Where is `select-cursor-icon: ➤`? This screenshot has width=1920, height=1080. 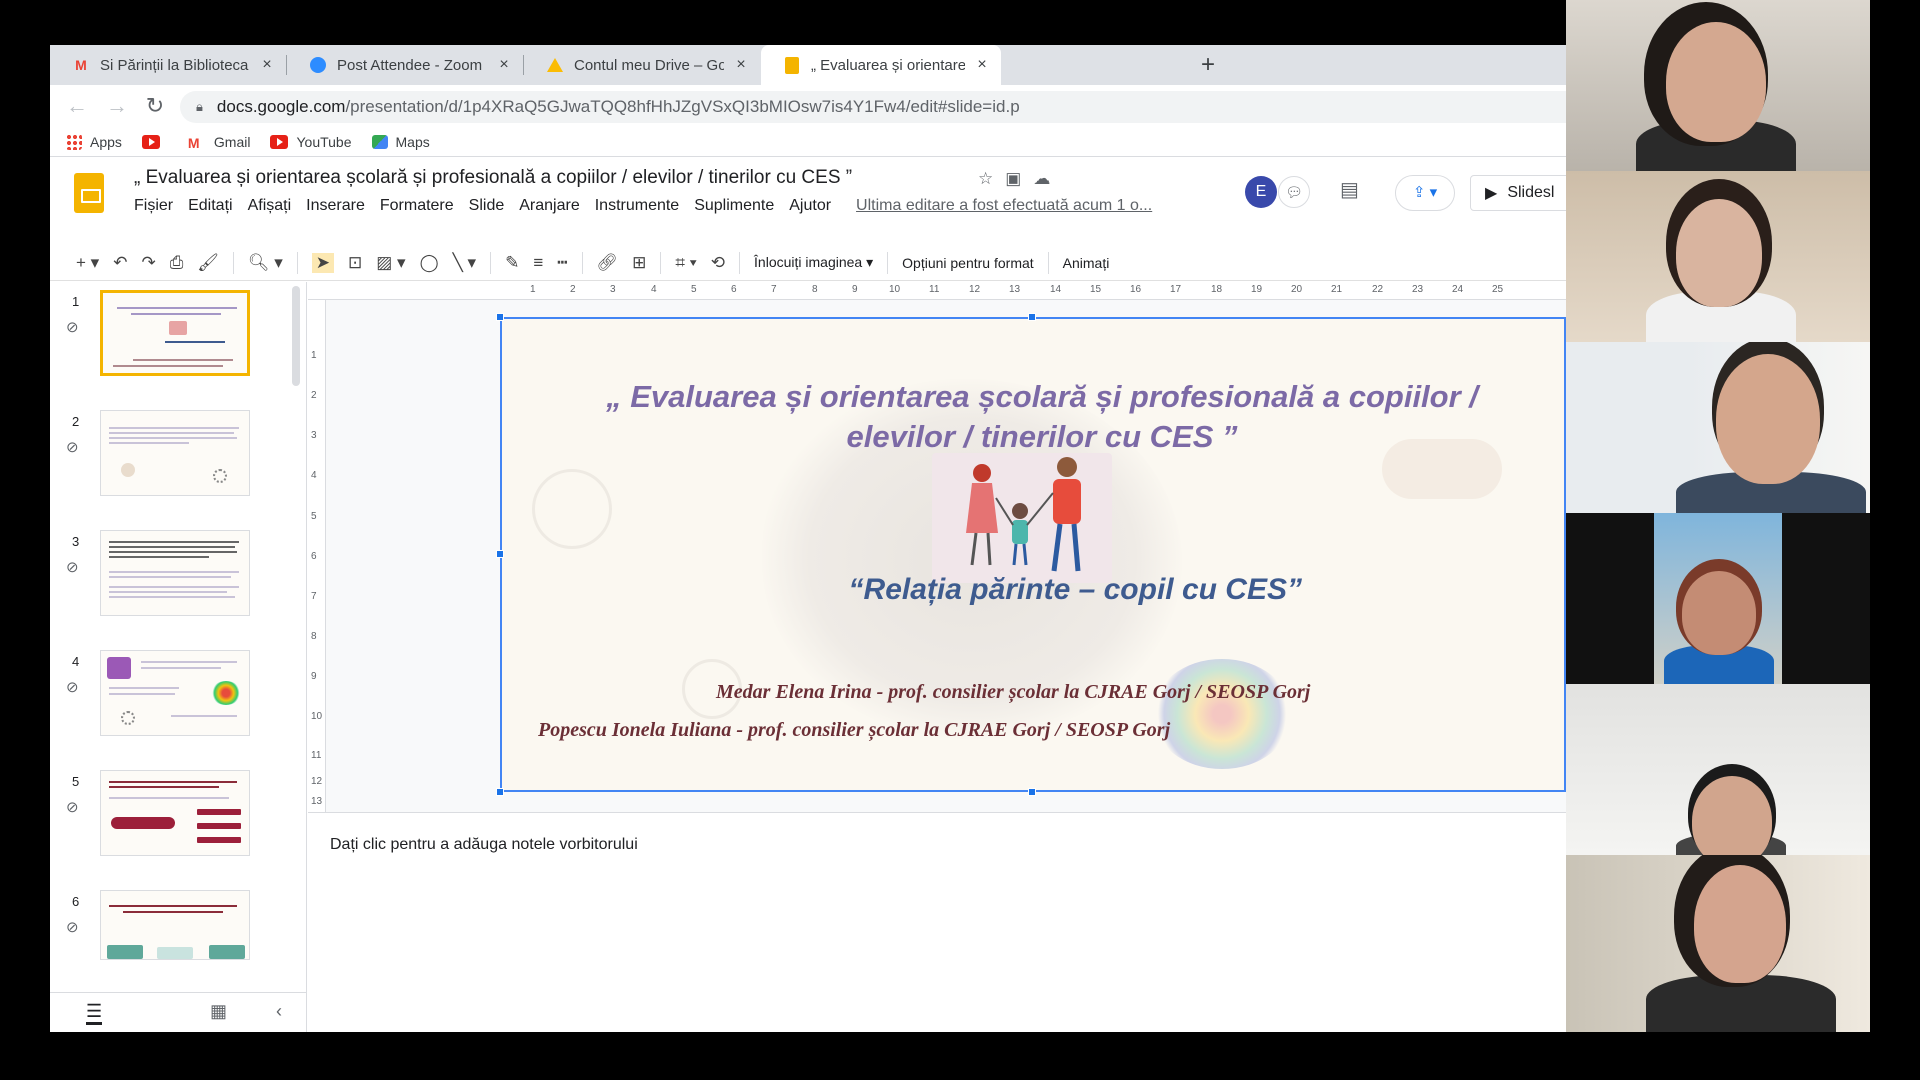 select-cursor-icon: ➤ is located at coordinates (322, 262).